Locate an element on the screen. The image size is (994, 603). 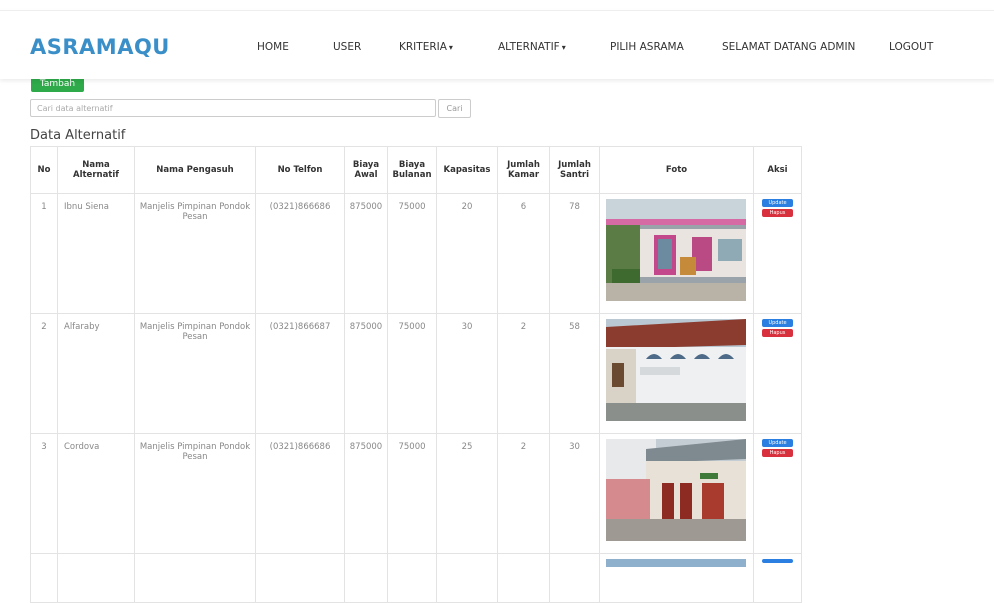
cell-kapasitas: 20 is located at coordinates (467, 253).